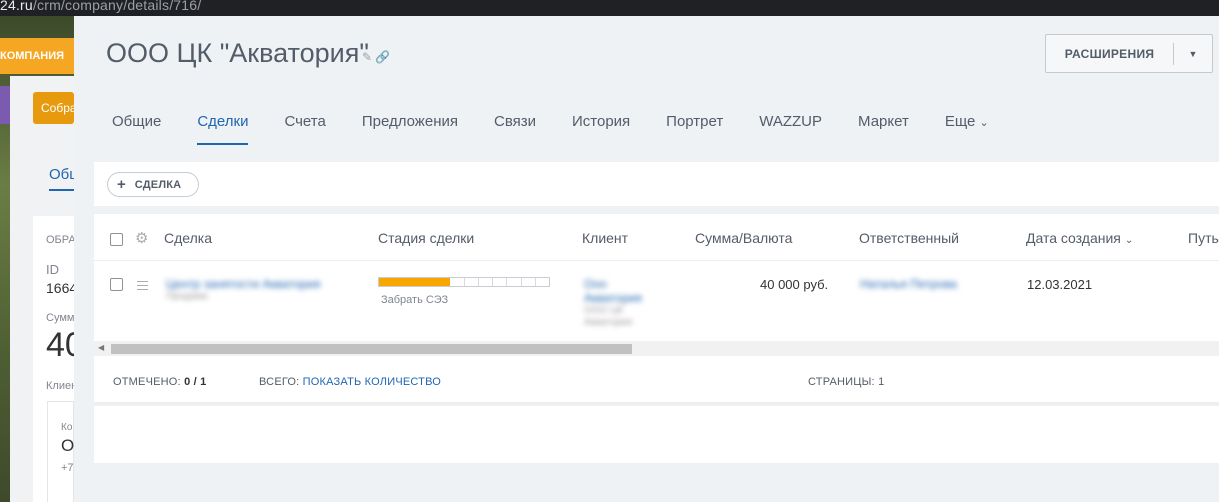 Image resolution: width=1219 pixels, height=502 pixels. I want to click on empty-area, so click(656, 434).